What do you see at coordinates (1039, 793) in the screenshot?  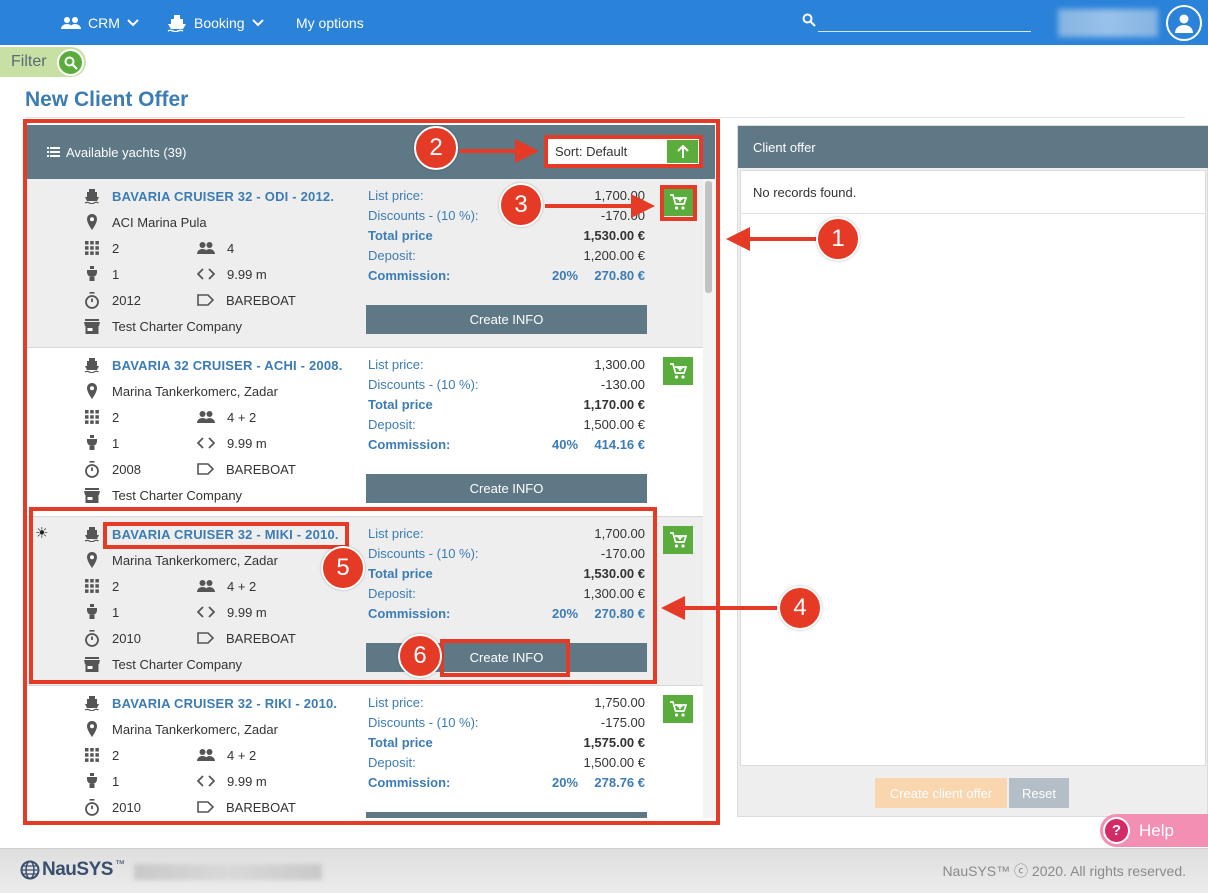 I see `reset-button: Reset` at bounding box center [1039, 793].